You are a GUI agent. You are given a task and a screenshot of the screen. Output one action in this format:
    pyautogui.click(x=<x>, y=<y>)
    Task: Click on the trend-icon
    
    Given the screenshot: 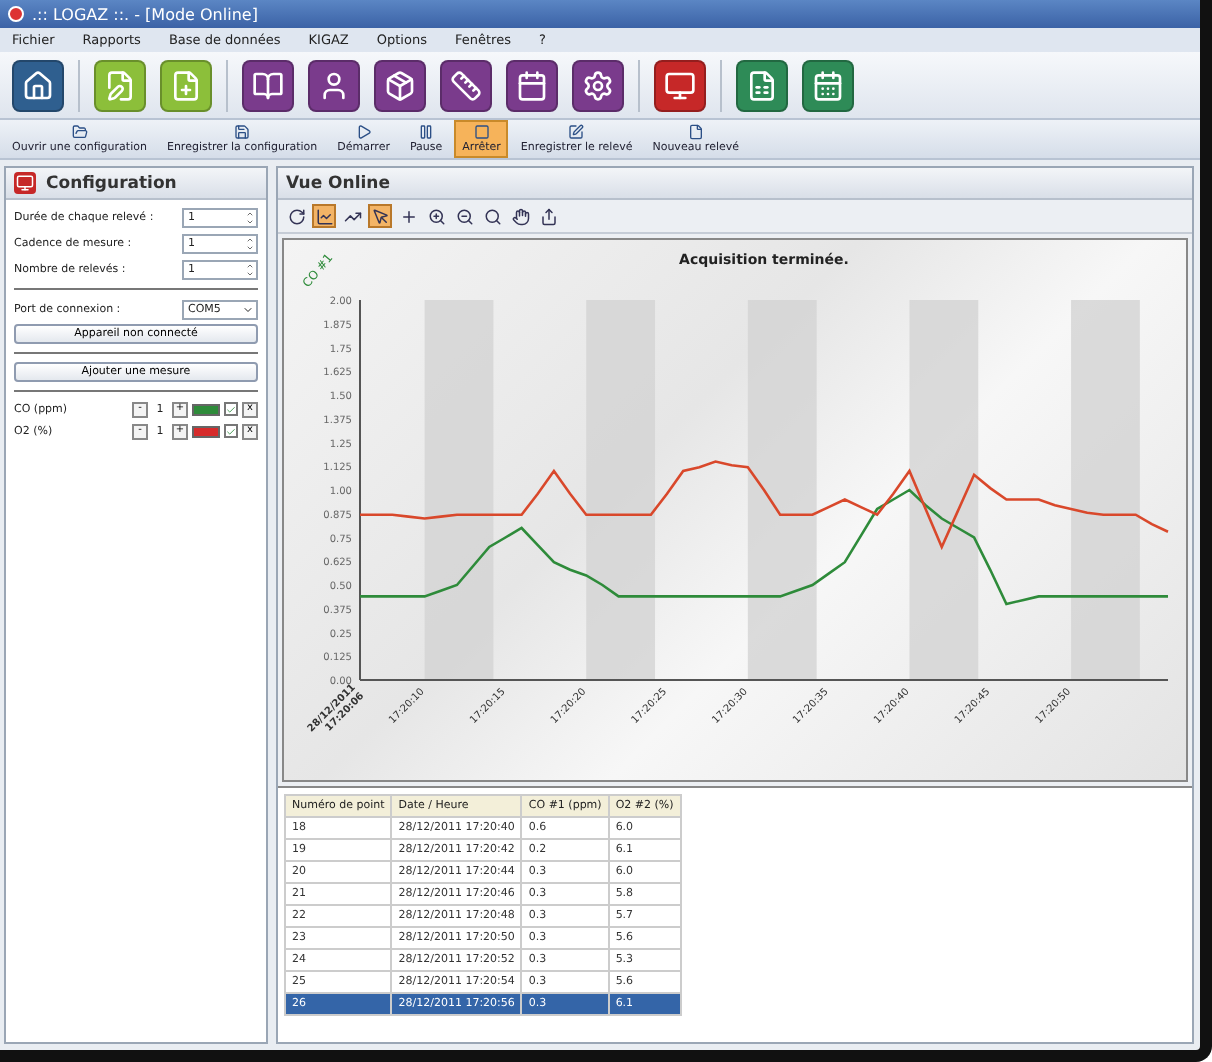 What is the action you would take?
    pyautogui.click(x=352, y=216)
    